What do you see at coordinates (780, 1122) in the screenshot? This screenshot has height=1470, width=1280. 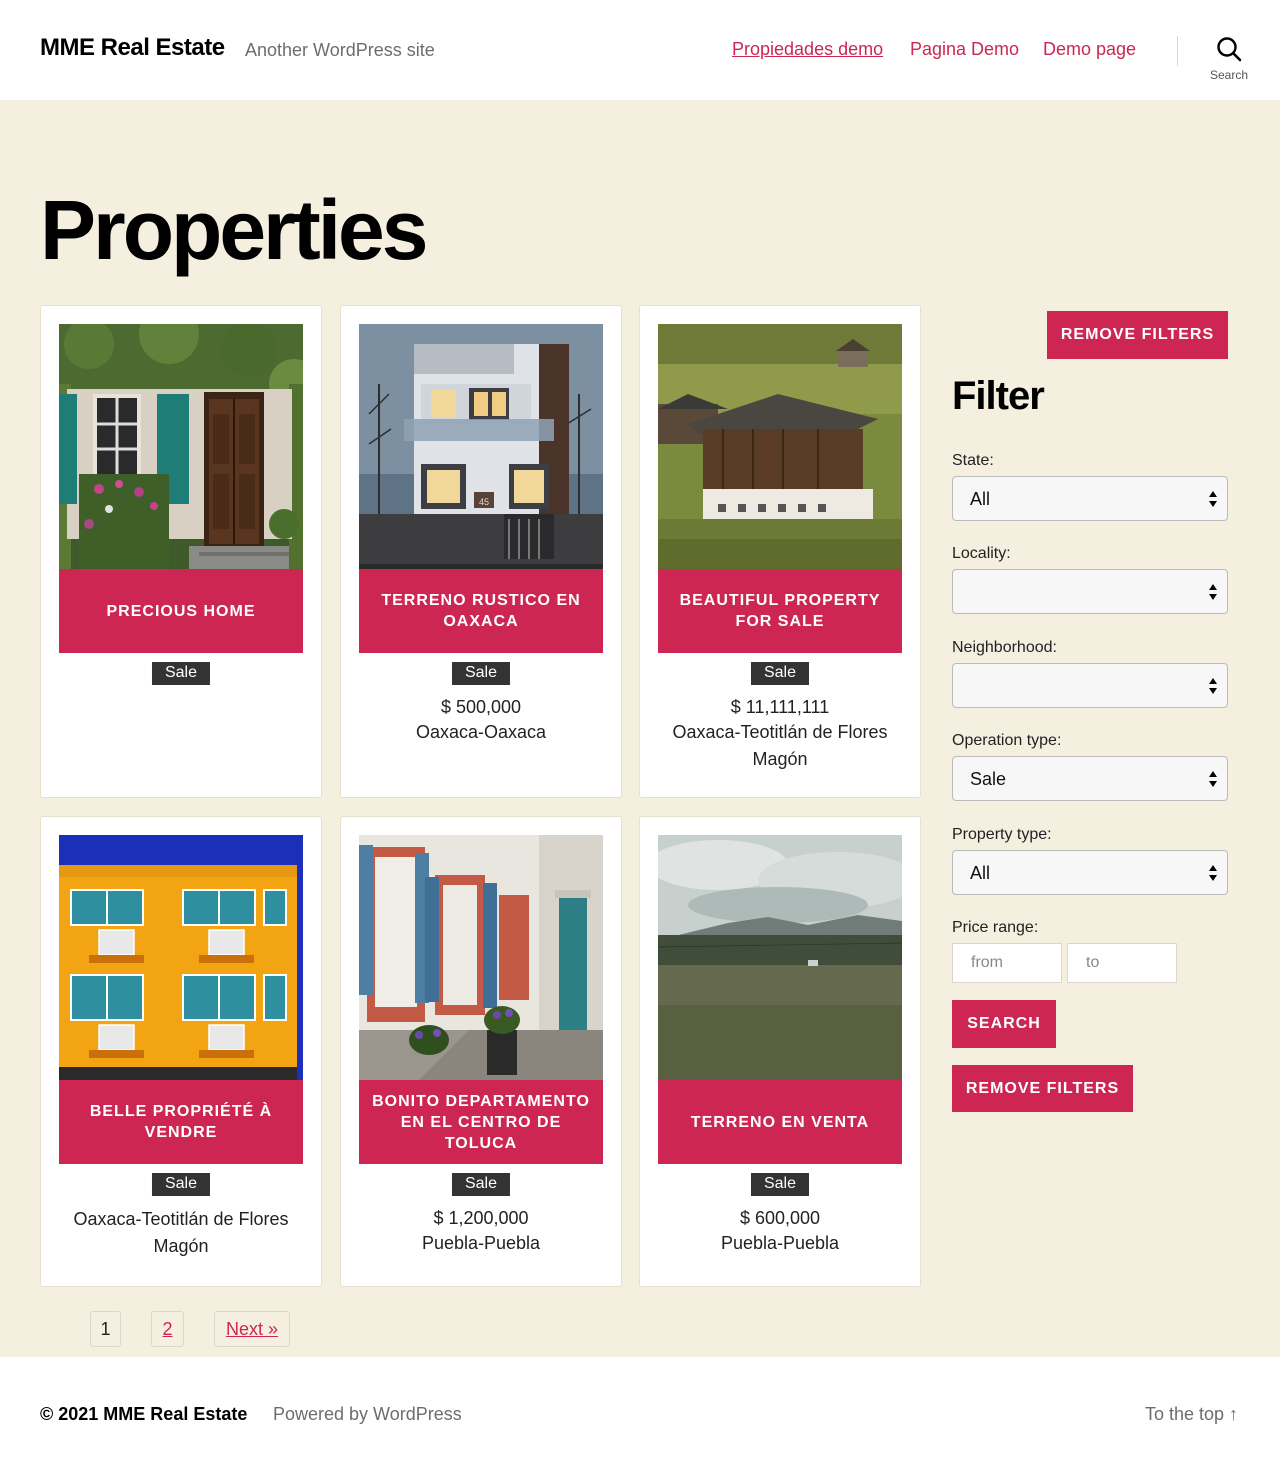 I see `property-title-link: TERRENO EN VENTA` at bounding box center [780, 1122].